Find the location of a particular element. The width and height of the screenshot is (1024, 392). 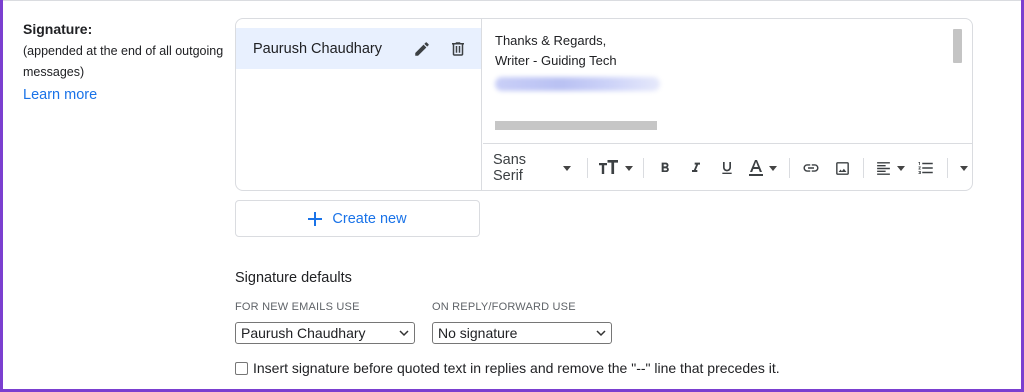

font-family-value: Sans Serif is located at coordinates (510, 168).